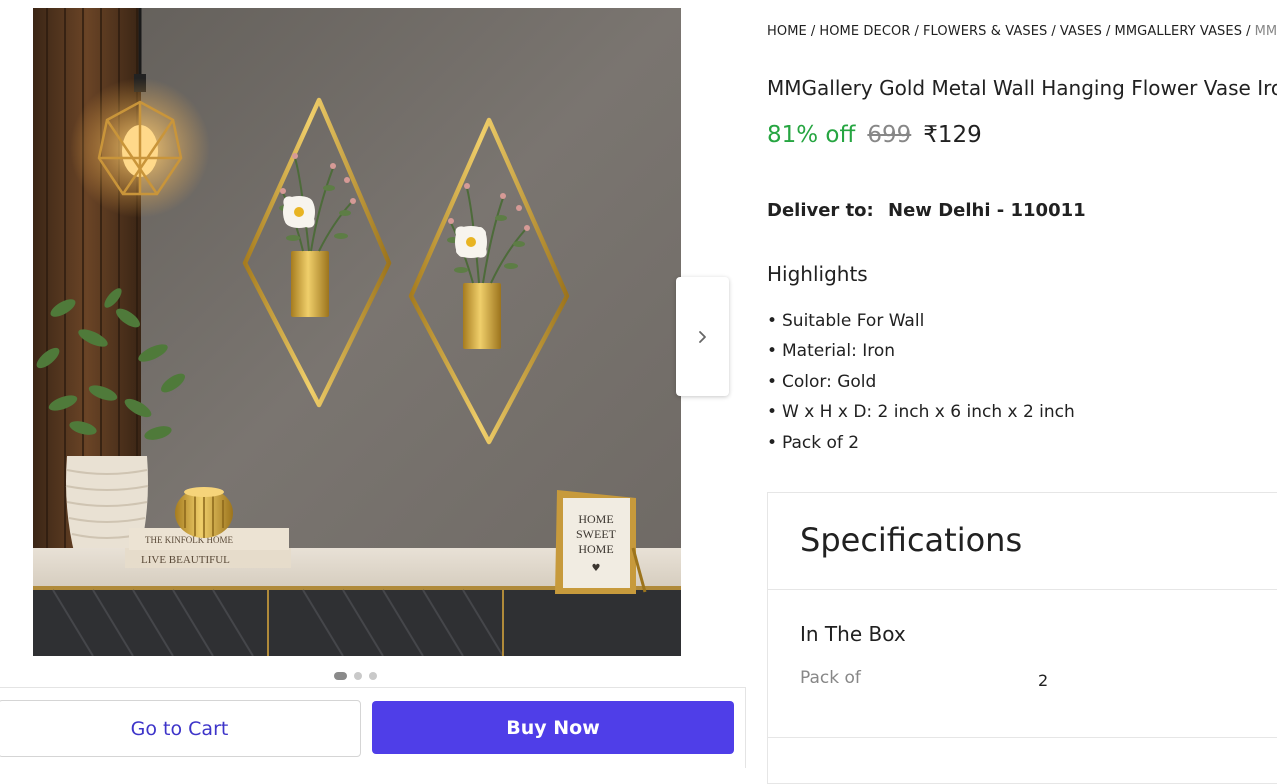 The width and height of the screenshot is (1277, 784). Describe the element at coordinates (596, 534) in the screenshot. I see `sign-line-2: SWEET` at that location.